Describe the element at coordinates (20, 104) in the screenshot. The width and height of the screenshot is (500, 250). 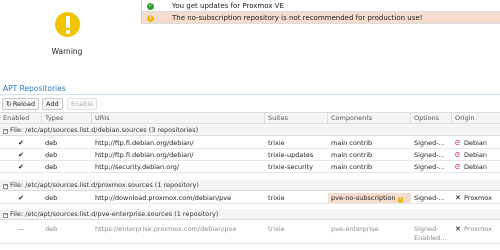
I see `reload-button: ↻Reload` at that location.